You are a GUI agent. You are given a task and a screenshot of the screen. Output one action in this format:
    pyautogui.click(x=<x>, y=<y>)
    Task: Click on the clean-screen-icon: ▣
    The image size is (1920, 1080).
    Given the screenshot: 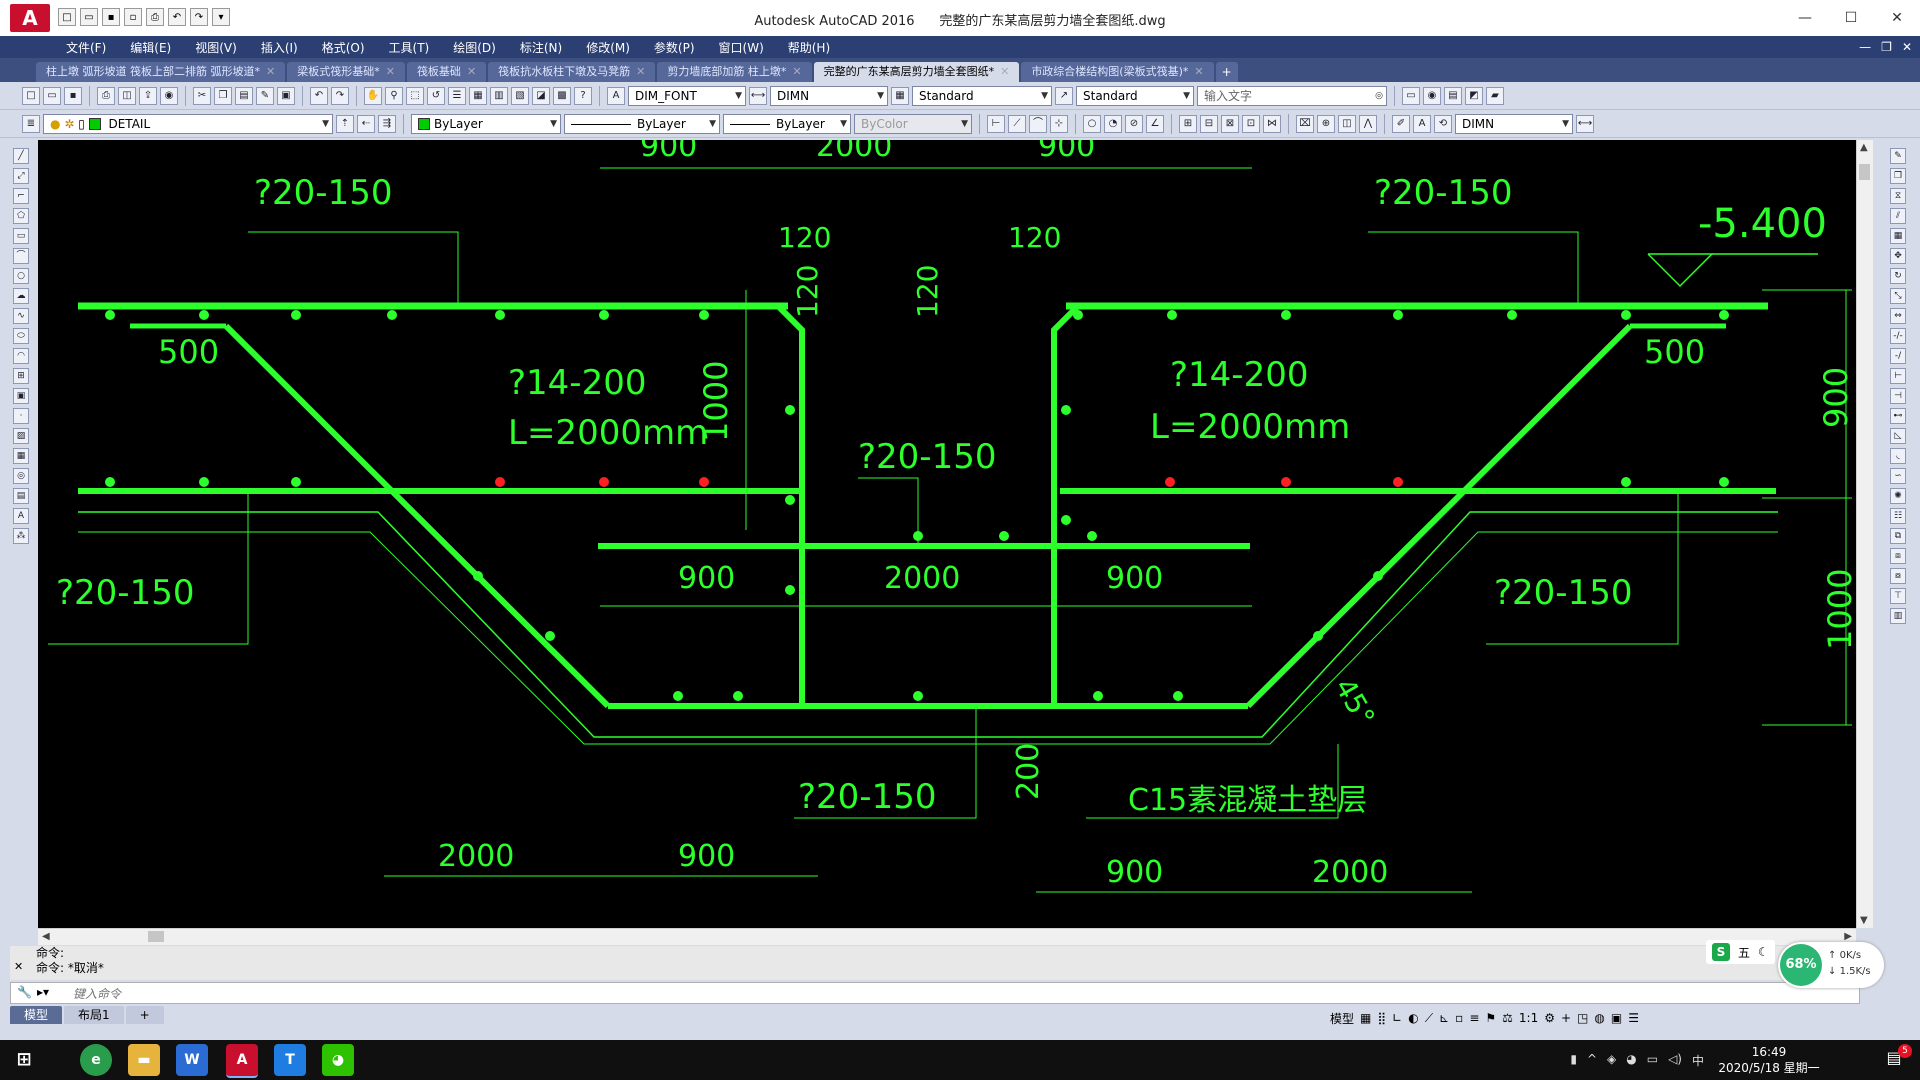 What is the action you would take?
    pyautogui.click(x=1616, y=1018)
    